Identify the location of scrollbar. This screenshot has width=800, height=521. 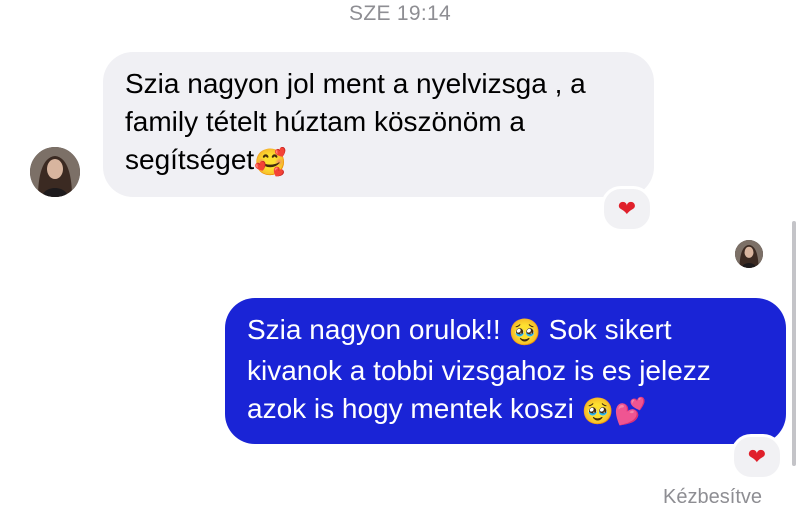
(794, 343).